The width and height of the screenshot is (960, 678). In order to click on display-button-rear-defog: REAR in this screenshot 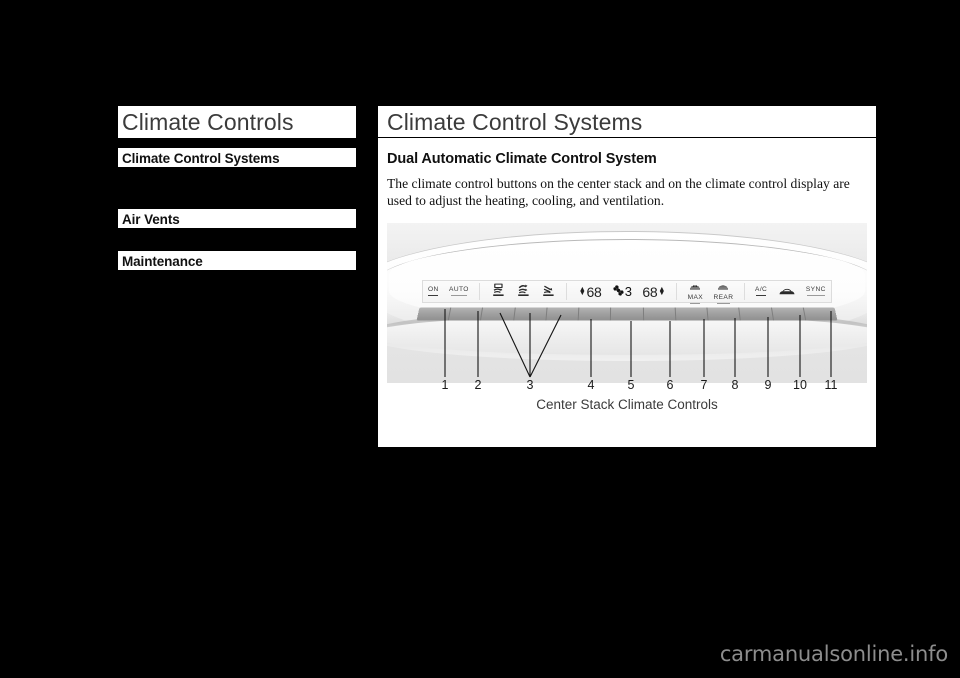, I will do `click(723, 292)`.